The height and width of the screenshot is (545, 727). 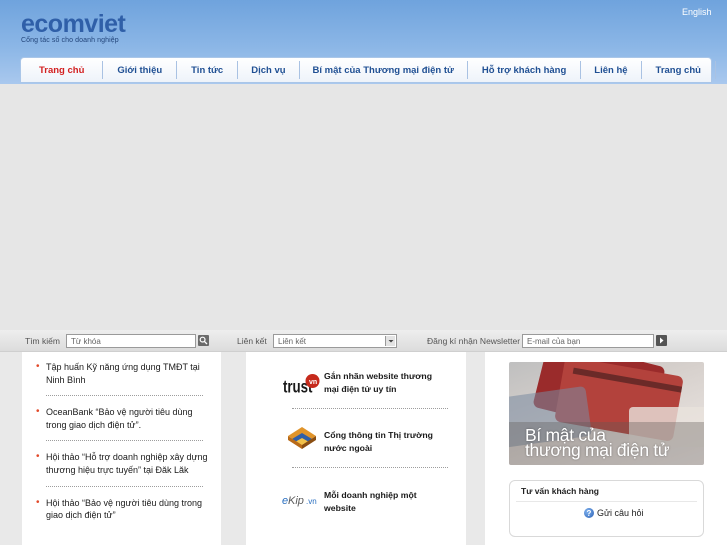 I want to click on service-text: Cổng thông tin Thị trường nước ngoài, so click(x=384, y=442).